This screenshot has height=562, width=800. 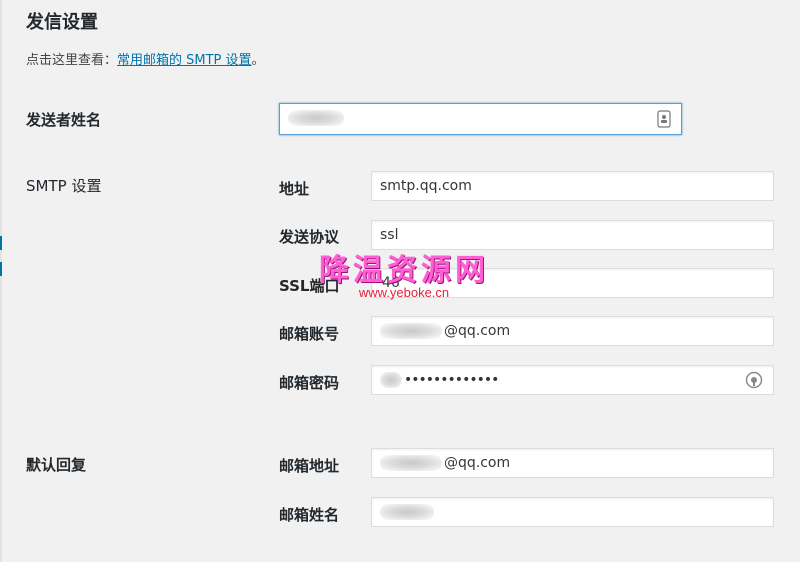 I want to click on smtp-address-value: smtp.qq.com, so click(x=426, y=186).